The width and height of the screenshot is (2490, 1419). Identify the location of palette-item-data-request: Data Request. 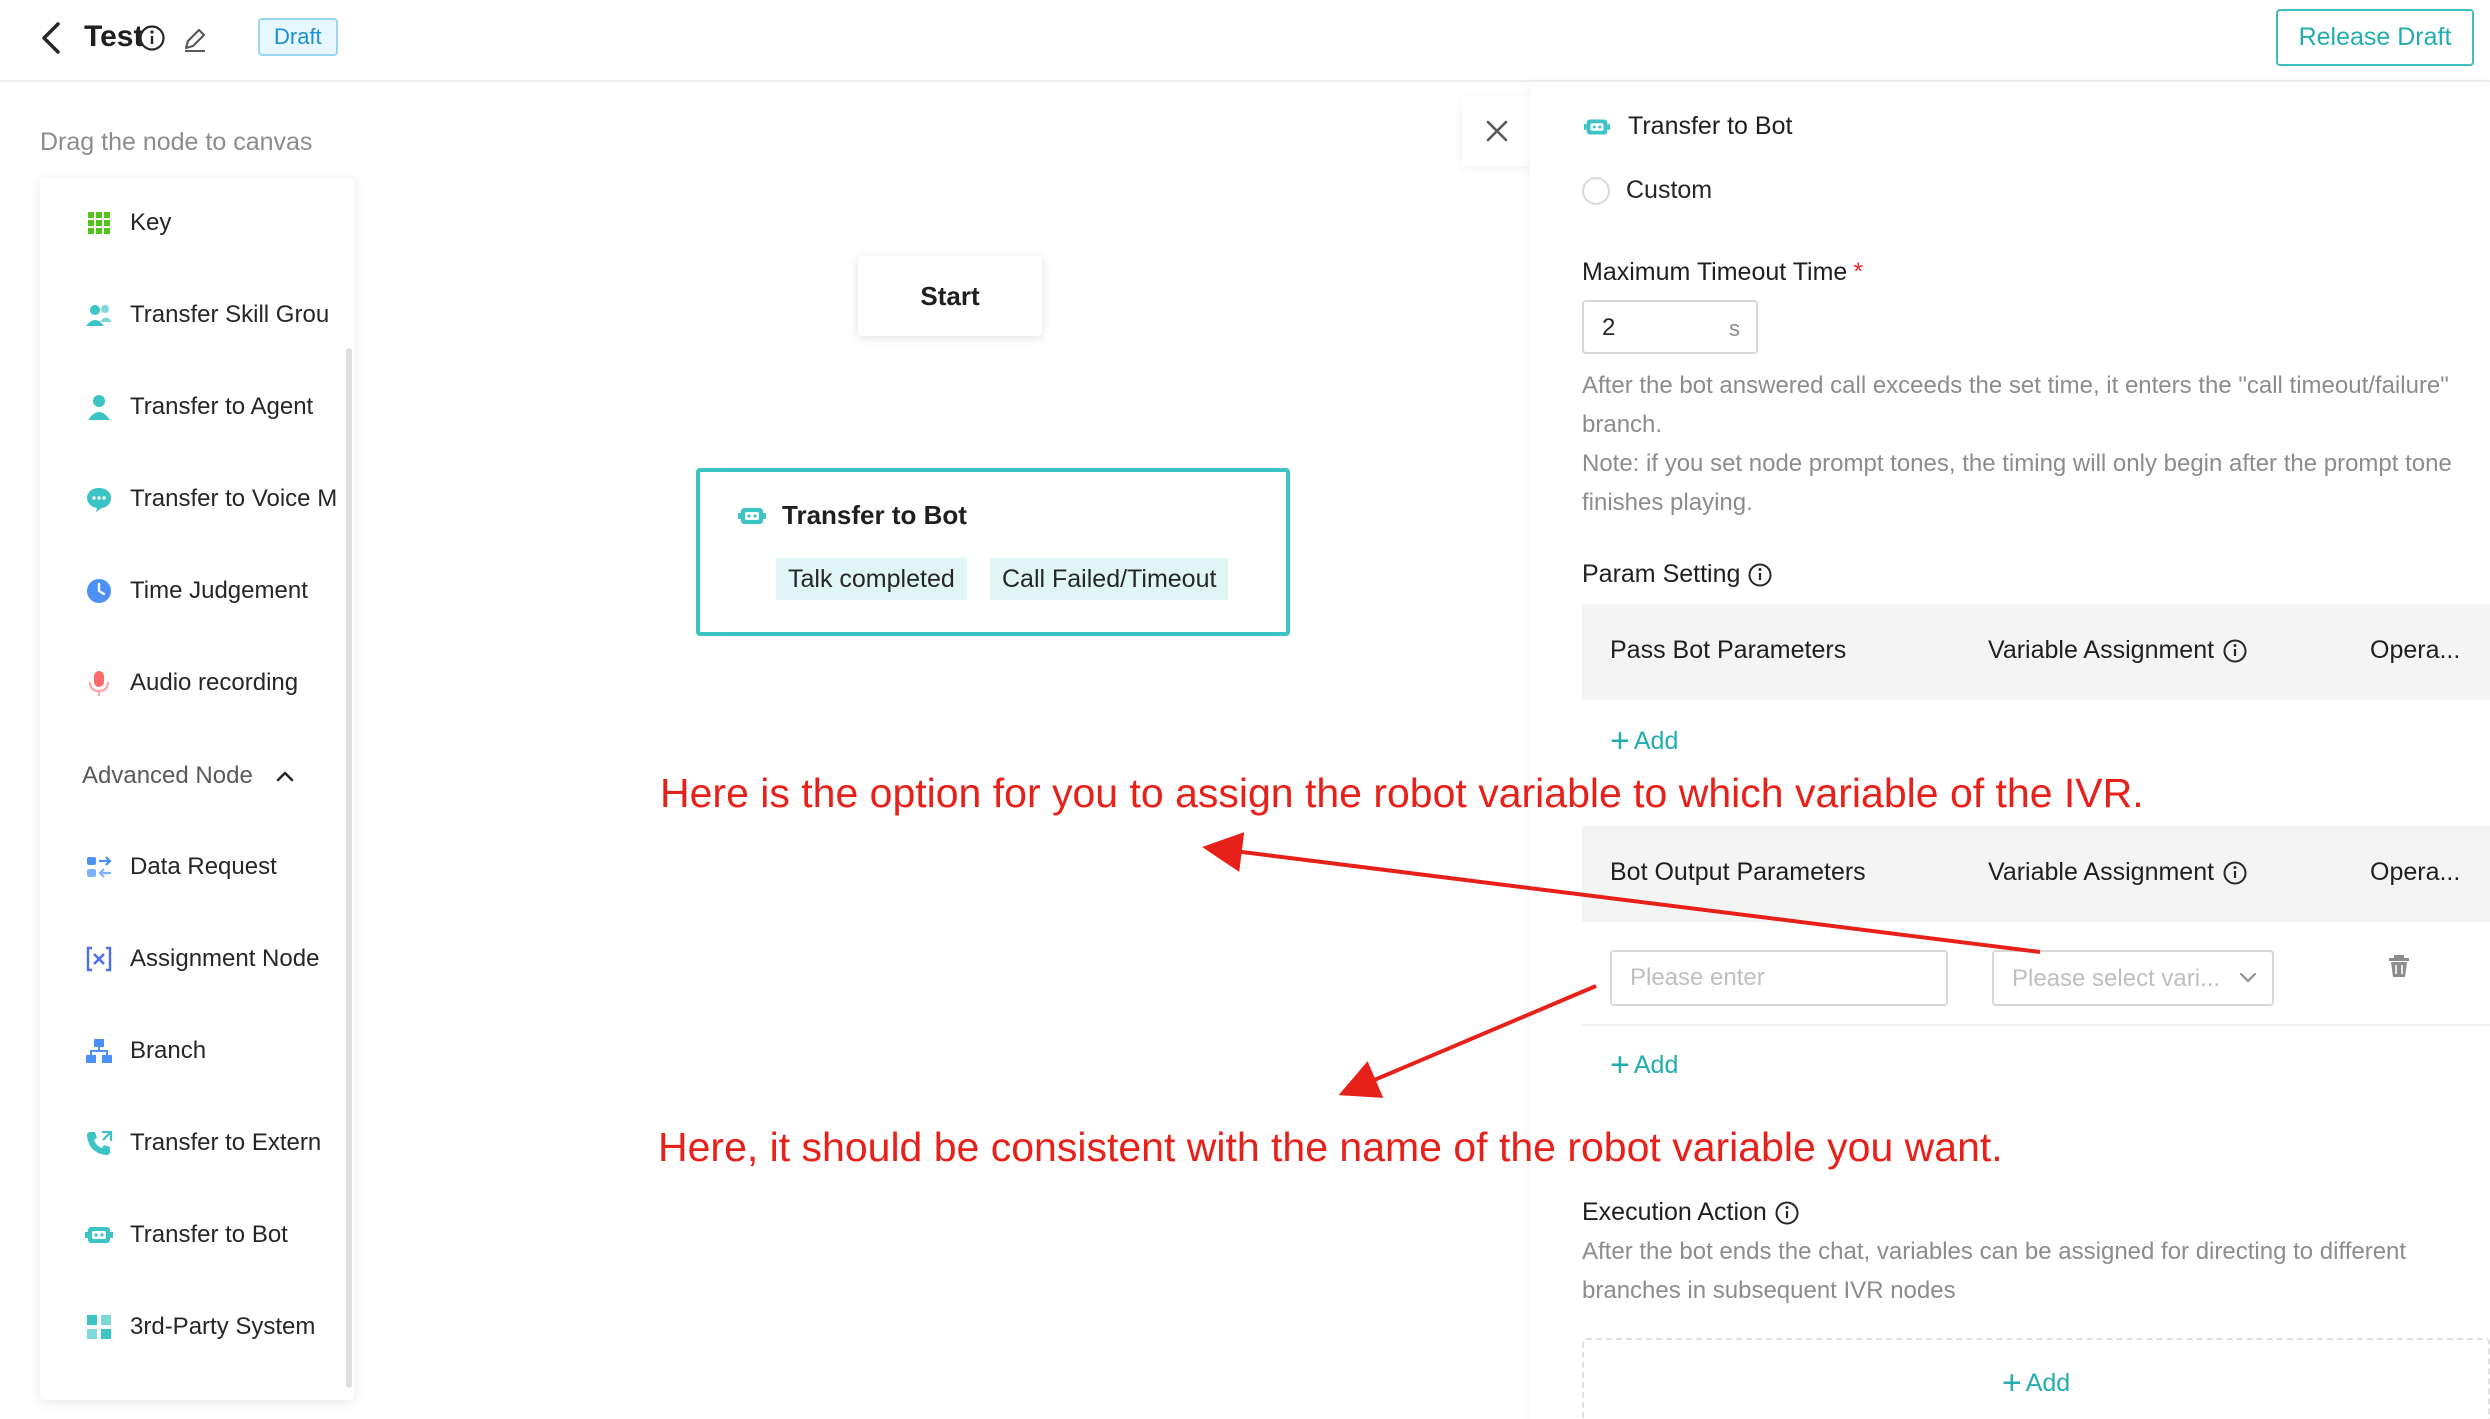
(212, 867).